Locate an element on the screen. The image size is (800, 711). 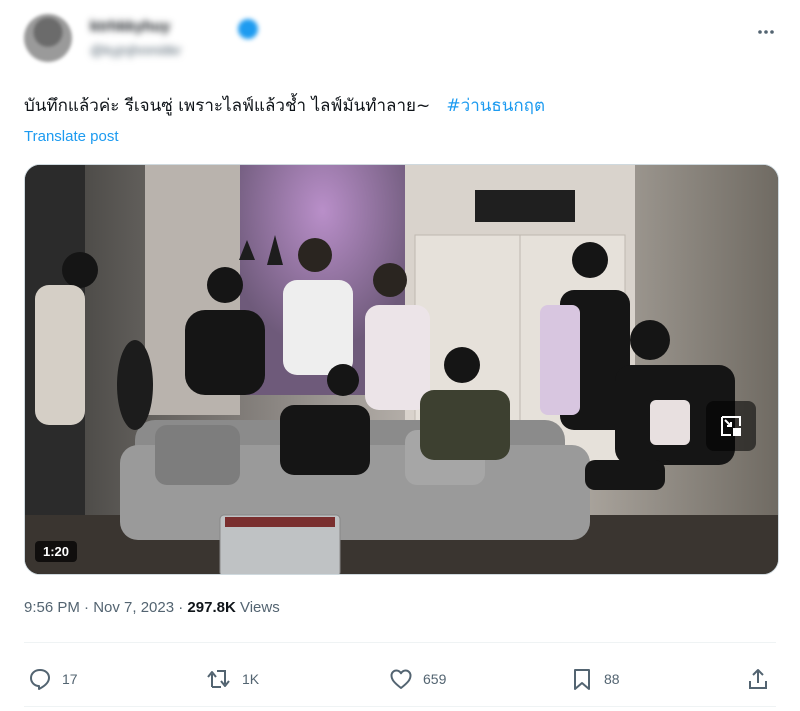
repost-button: 1K is located at coordinates (232, 679).